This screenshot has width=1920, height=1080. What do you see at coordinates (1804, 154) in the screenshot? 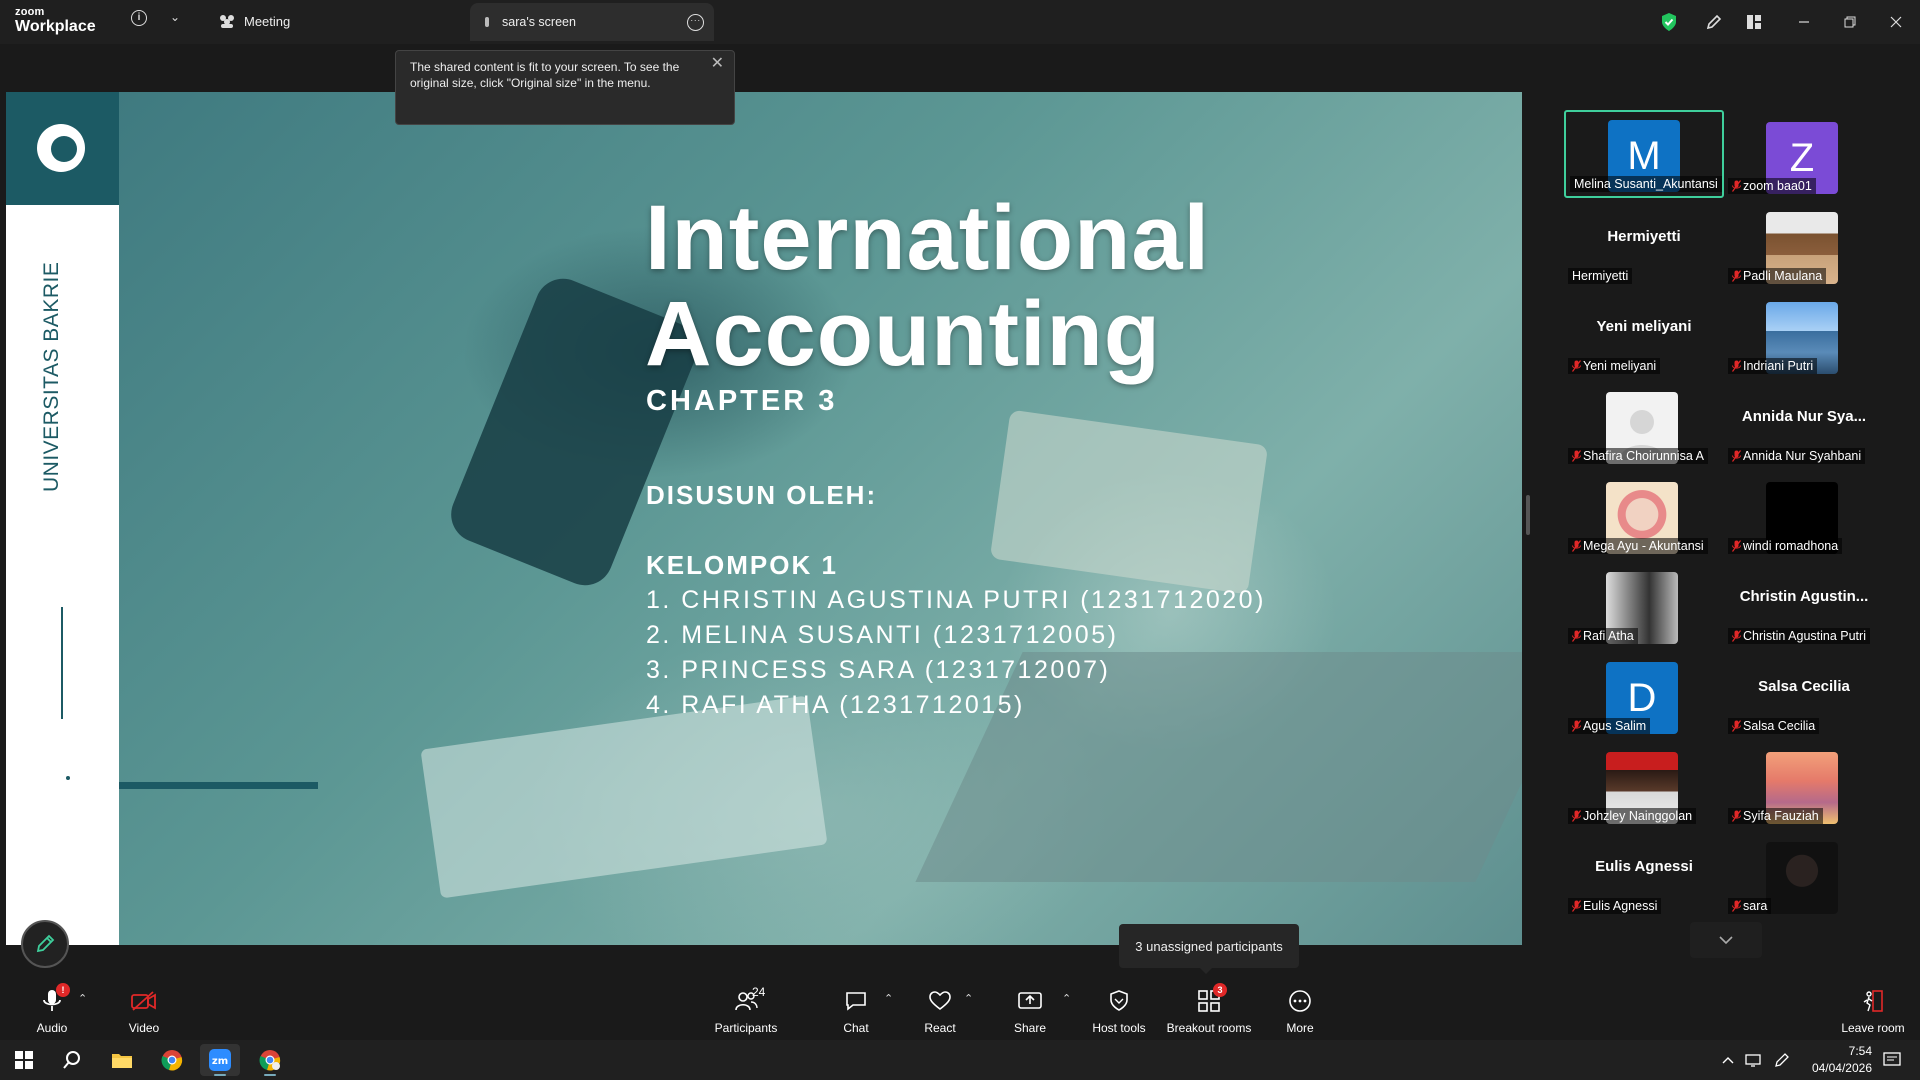
I see `participant-tile: Zzoom baa01` at bounding box center [1804, 154].